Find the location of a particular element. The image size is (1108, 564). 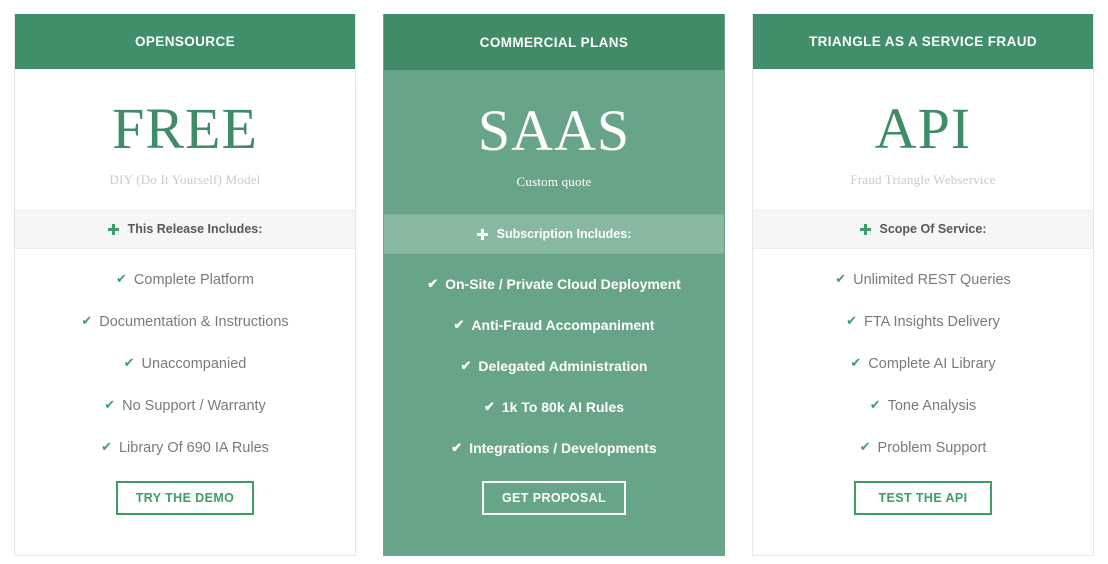

feature-item: ✔ Integrations / Developments is located at coordinates (554, 448).